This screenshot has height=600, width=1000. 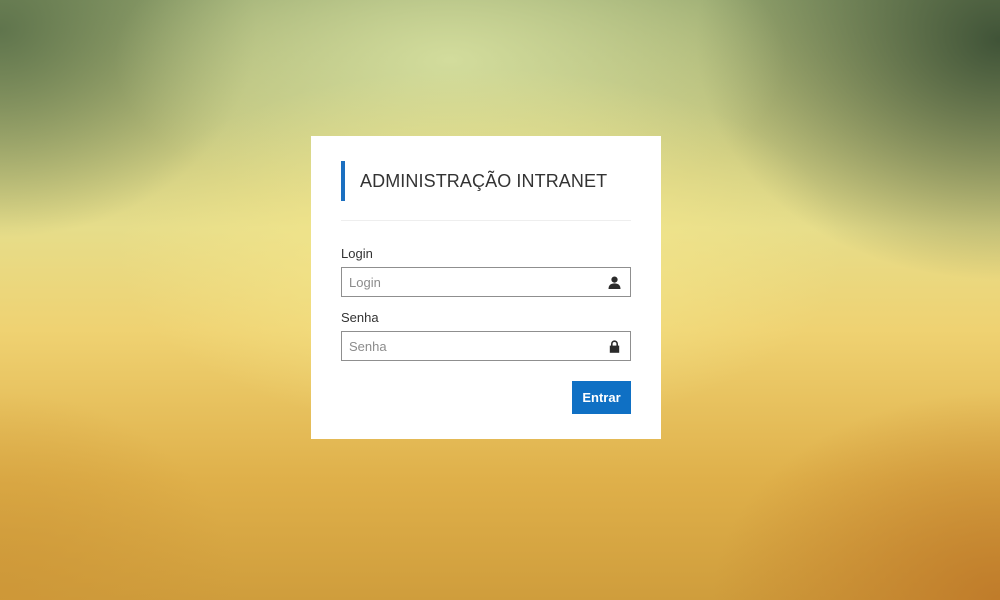 I want to click on page-title: ADMINISTRAÇÃO INTRANET, so click(x=484, y=181).